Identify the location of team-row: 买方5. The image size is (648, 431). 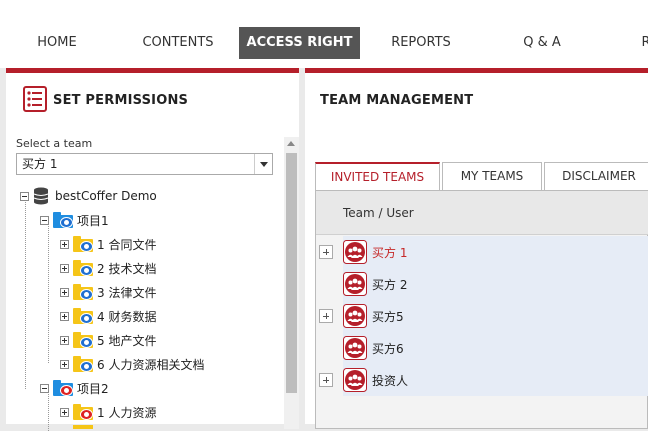
(482, 316).